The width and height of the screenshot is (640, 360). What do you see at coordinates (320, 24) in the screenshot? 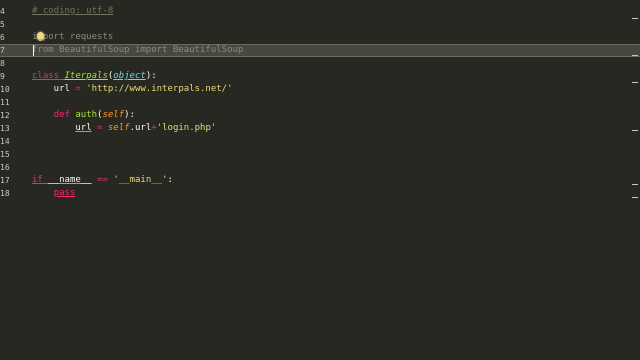
I see `code-line: 5` at bounding box center [320, 24].